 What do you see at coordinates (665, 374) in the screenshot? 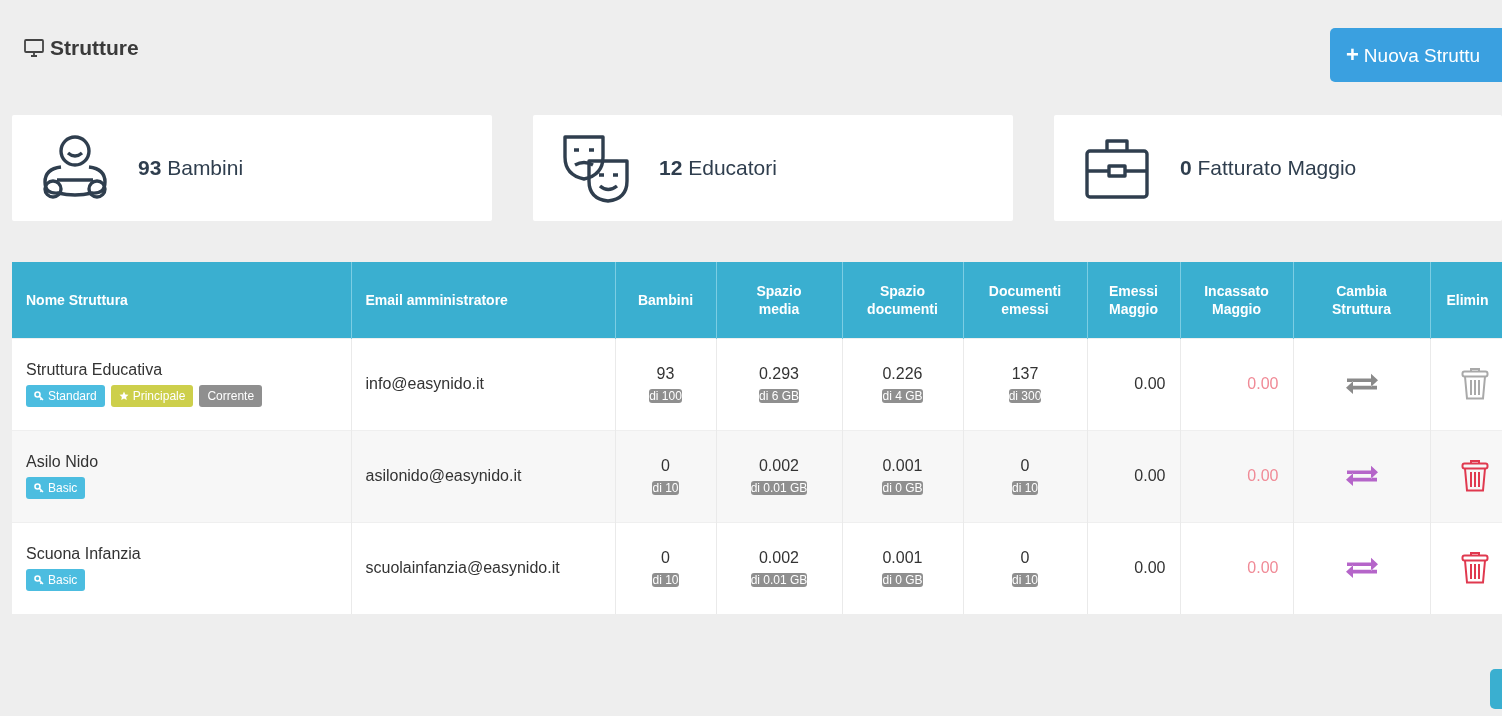
I see `usage-value: 93` at bounding box center [665, 374].